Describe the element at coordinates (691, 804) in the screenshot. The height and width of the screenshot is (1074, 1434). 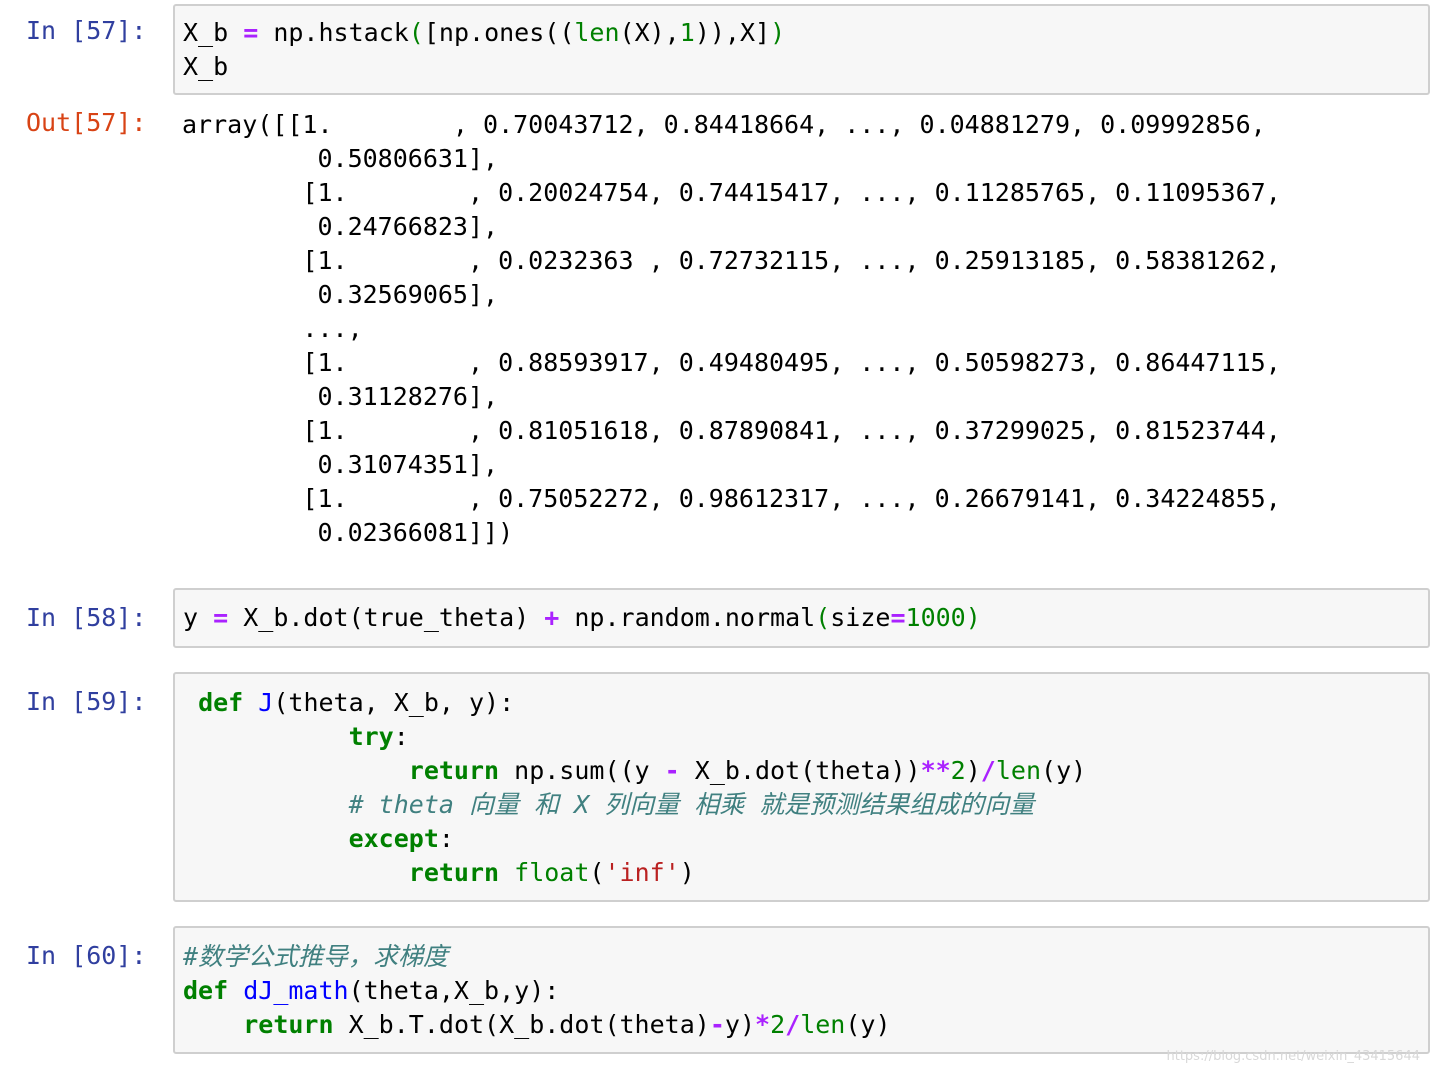
I see `code-token: # theta 向量 和 X 列向量 相乘 就是预测结果组成的向量` at that location.